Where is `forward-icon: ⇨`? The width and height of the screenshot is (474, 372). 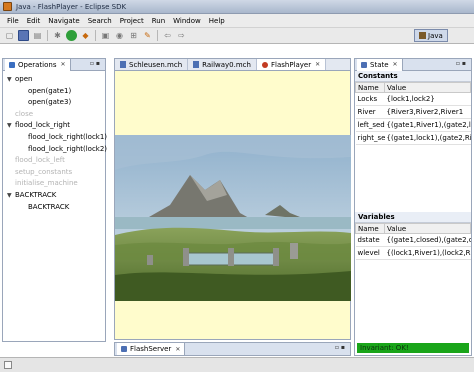 forward-icon: ⇨ is located at coordinates (181, 35).